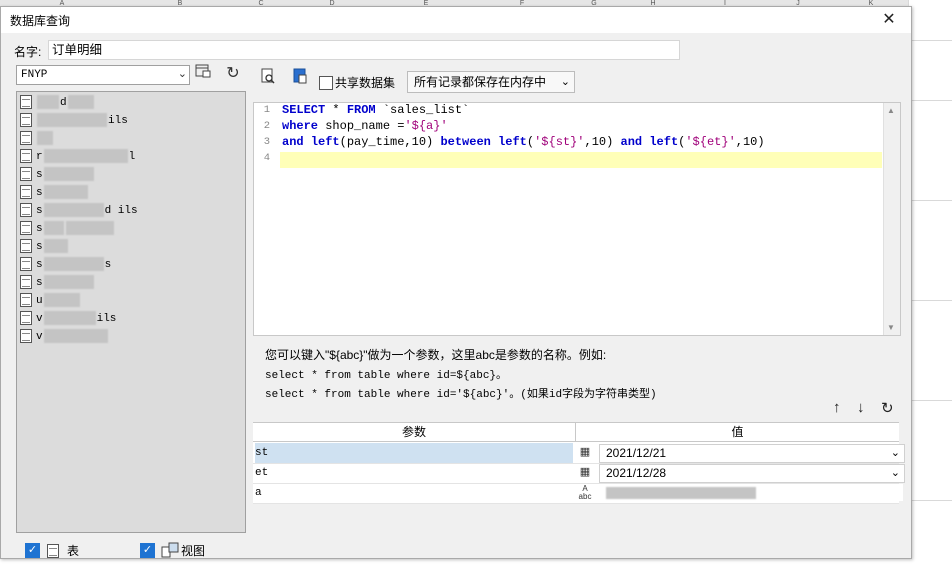 This screenshot has width=952, height=564. Describe the element at coordinates (266, 142) in the screenshot. I see `line-number: 3` at that location.